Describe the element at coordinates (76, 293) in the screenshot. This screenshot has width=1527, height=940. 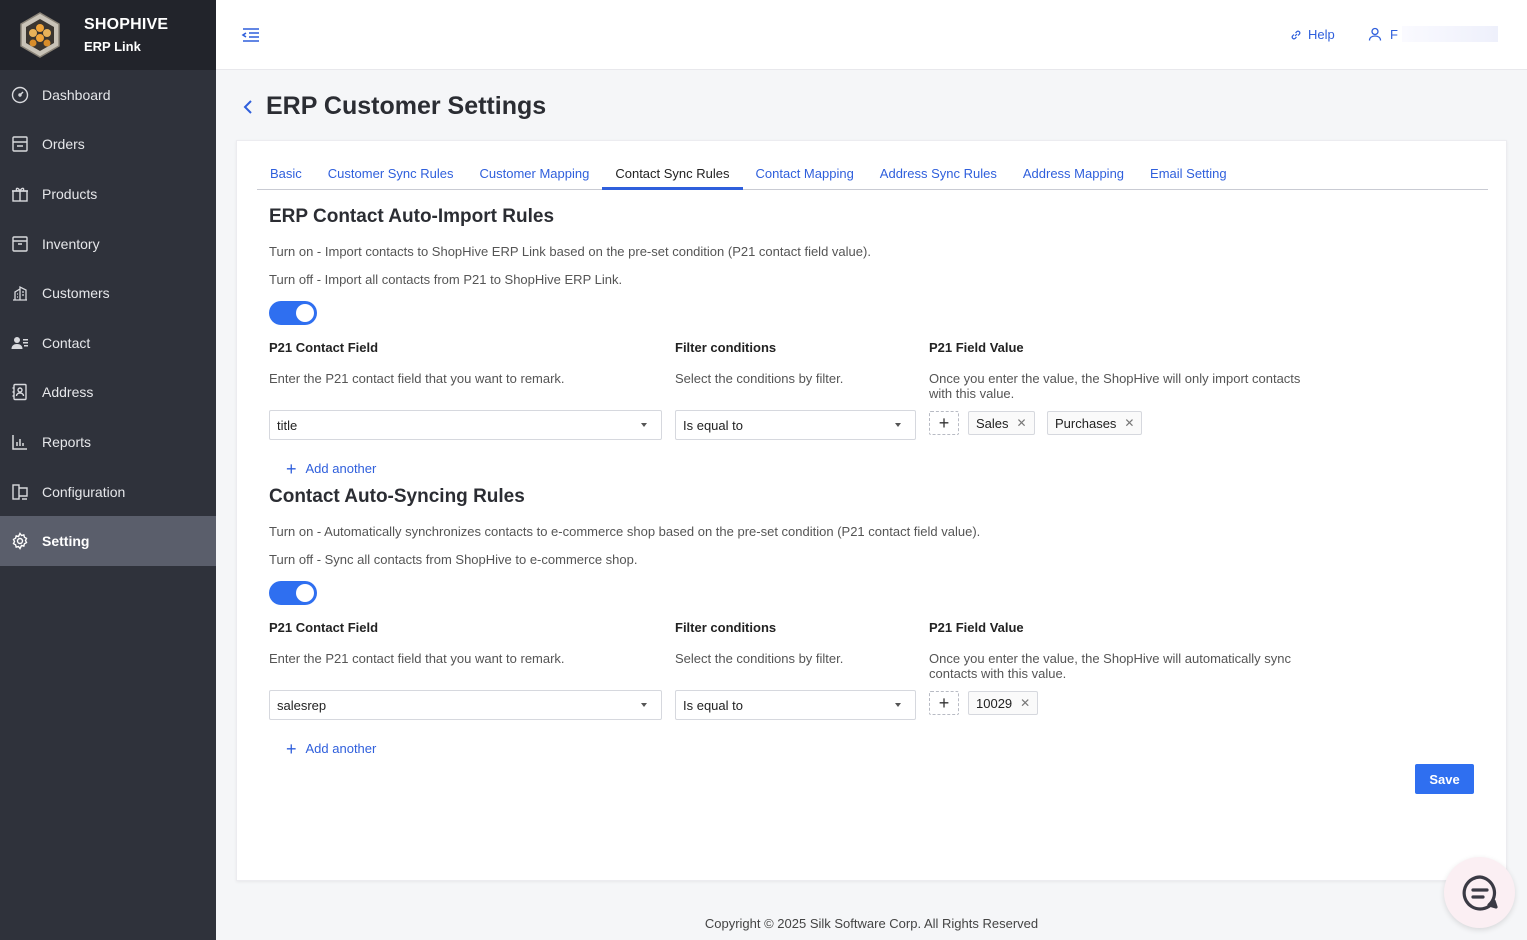
I see `sidebar-item-label: Customers` at that location.